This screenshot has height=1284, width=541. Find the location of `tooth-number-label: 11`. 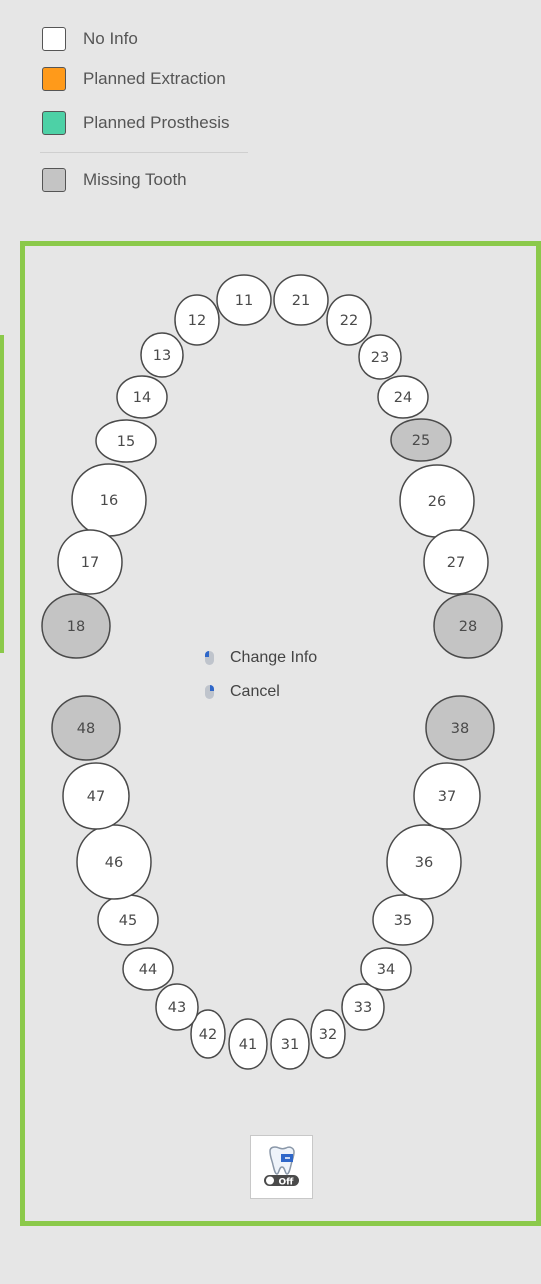

tooth-number-label: 11 is located at coordinates (244, 301).